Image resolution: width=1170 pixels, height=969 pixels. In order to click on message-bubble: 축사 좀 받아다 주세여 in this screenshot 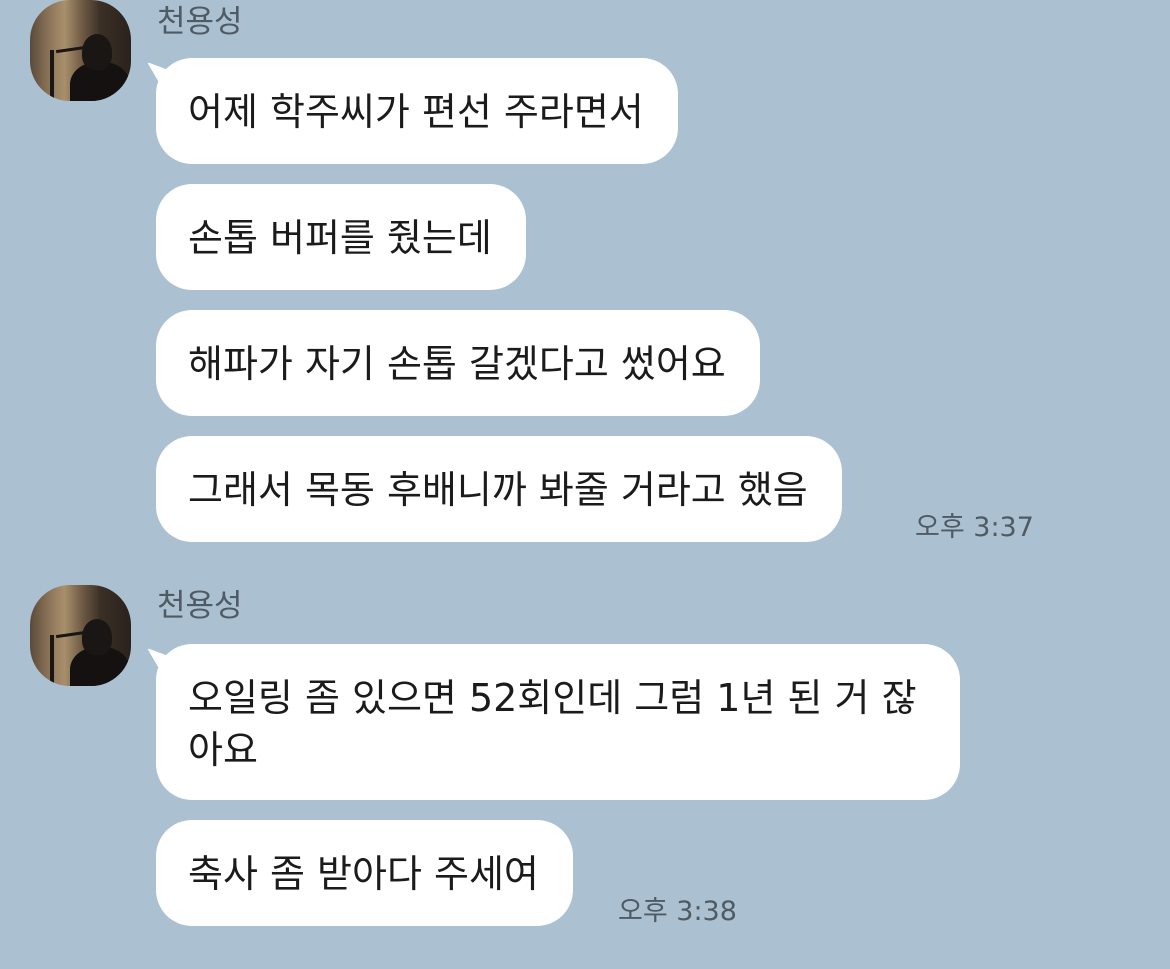, I will do `click(364, 873)`.